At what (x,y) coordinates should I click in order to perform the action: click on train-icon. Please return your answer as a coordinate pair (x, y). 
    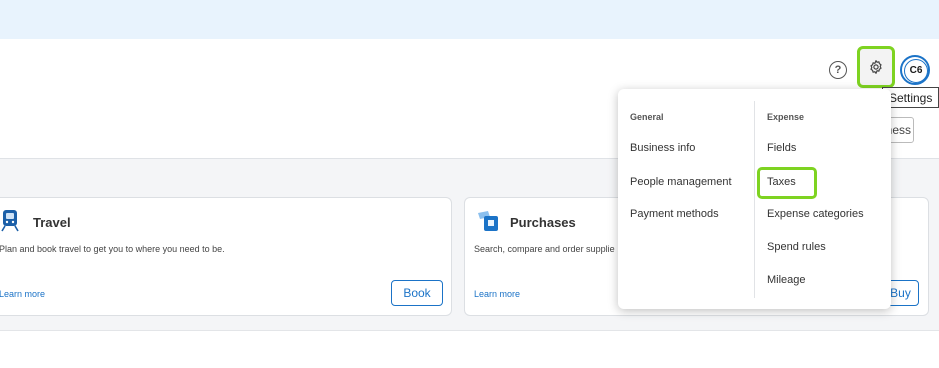
    Looking at the image, I should click on (10, 221).